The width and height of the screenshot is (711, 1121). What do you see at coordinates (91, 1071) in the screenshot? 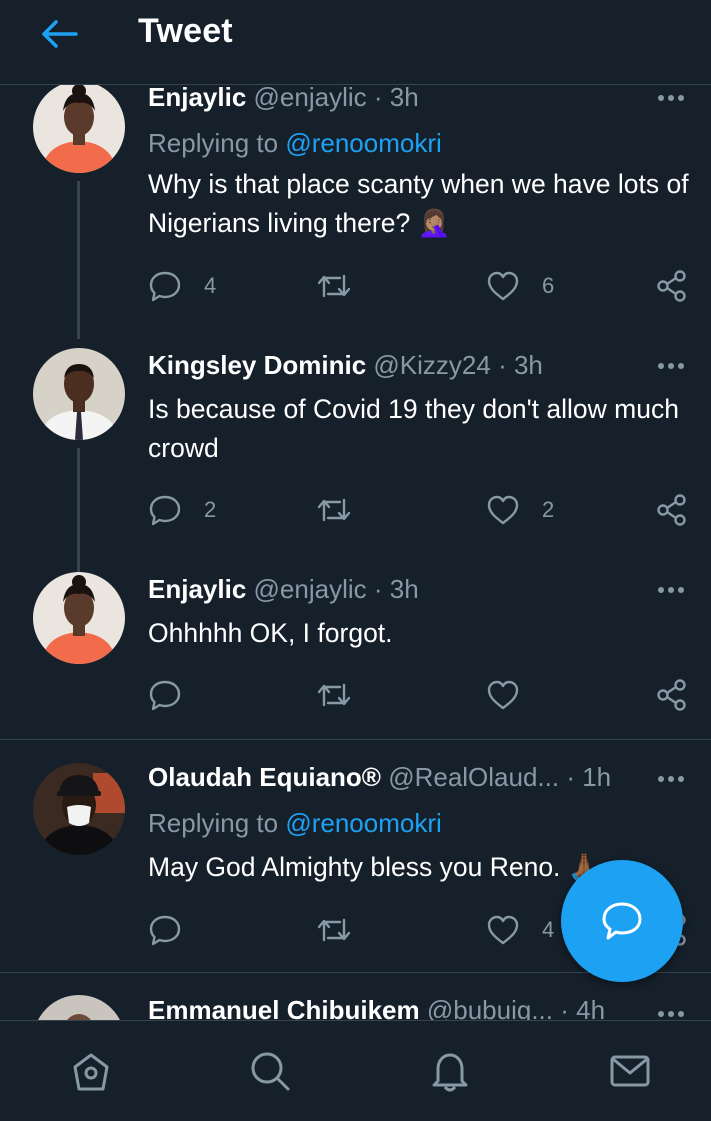
I see `home-icon` at bounding box center [91, 1071].